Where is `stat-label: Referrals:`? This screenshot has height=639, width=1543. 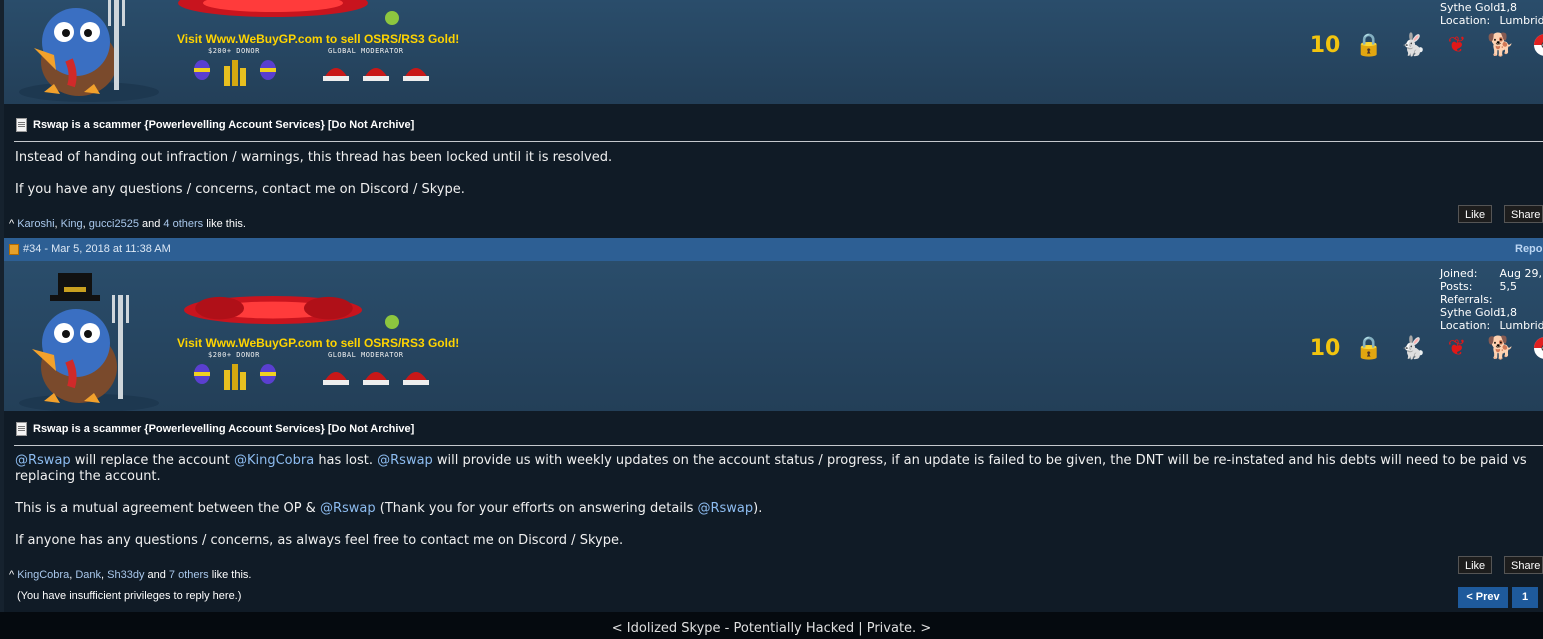 stat-label: Referrals: is located at coordinates (1466, 299).